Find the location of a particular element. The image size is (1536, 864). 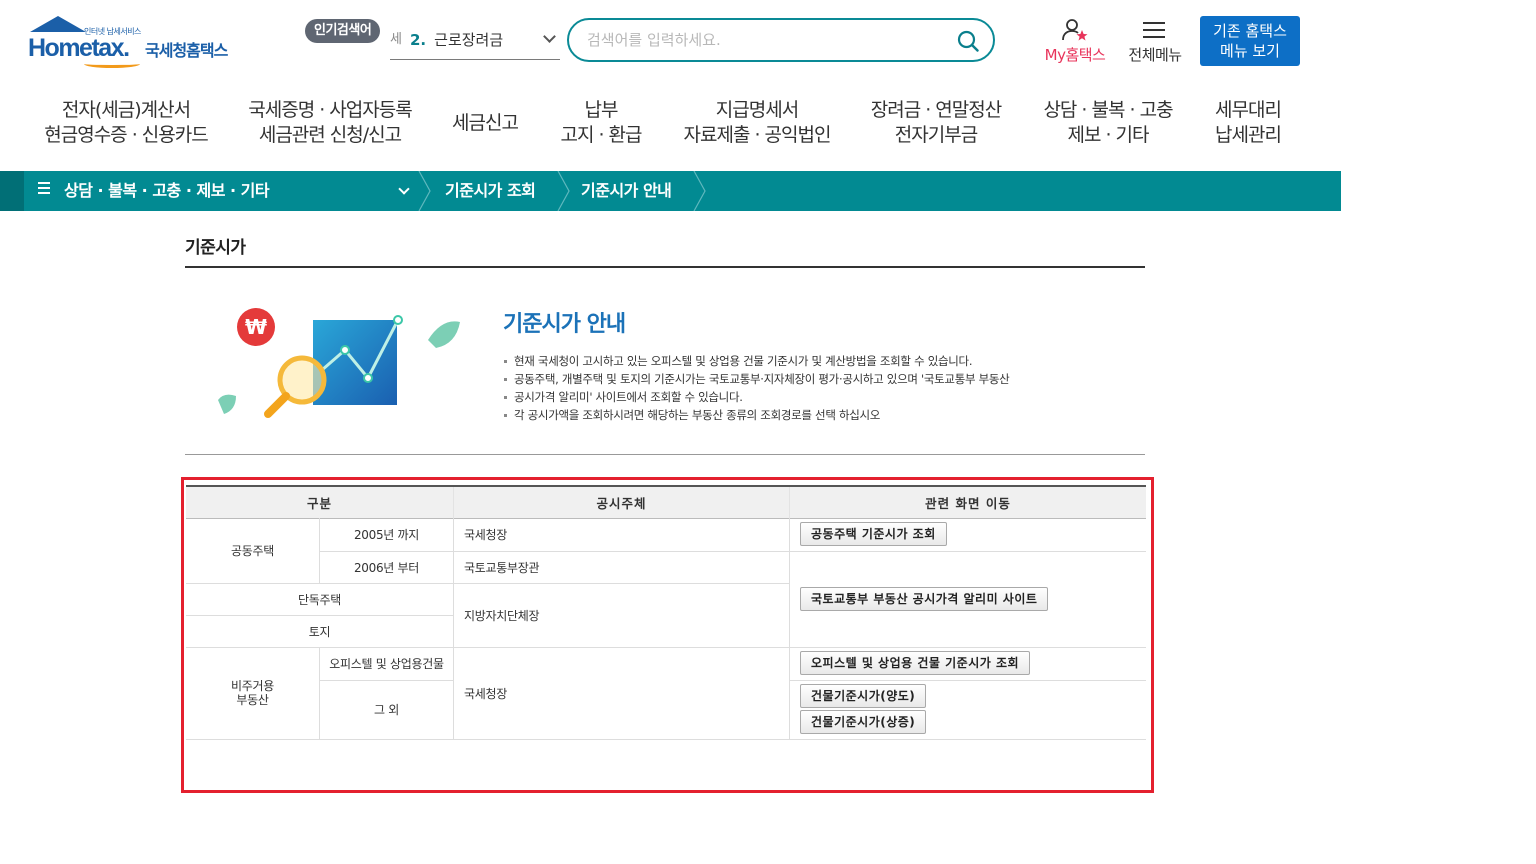

hometax-logo: 인터넷 납세서비스 Hometax. 국세청홈택스 is located at coordinates (135, 43).